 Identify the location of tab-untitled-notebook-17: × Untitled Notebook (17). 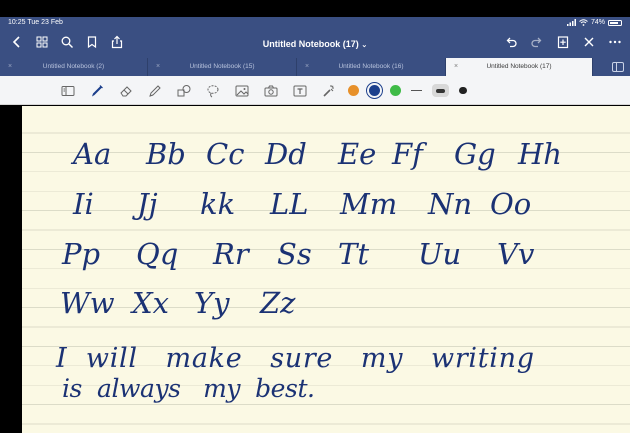
(519, 67).